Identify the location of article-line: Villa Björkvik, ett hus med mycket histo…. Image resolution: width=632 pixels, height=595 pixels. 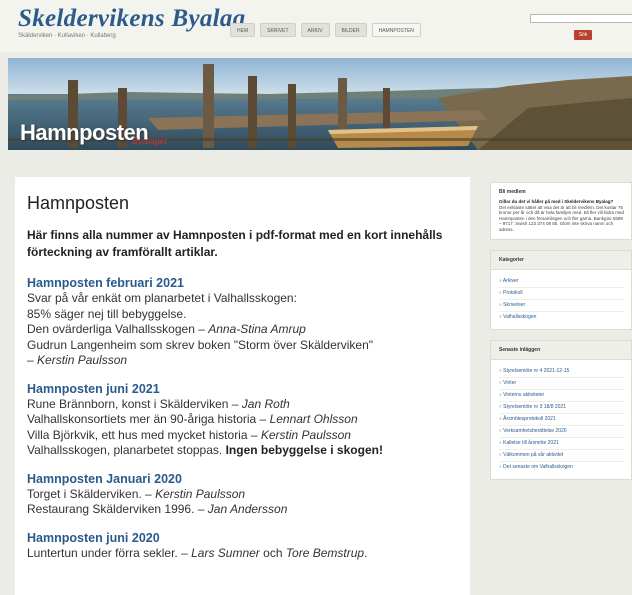
(189, 434).